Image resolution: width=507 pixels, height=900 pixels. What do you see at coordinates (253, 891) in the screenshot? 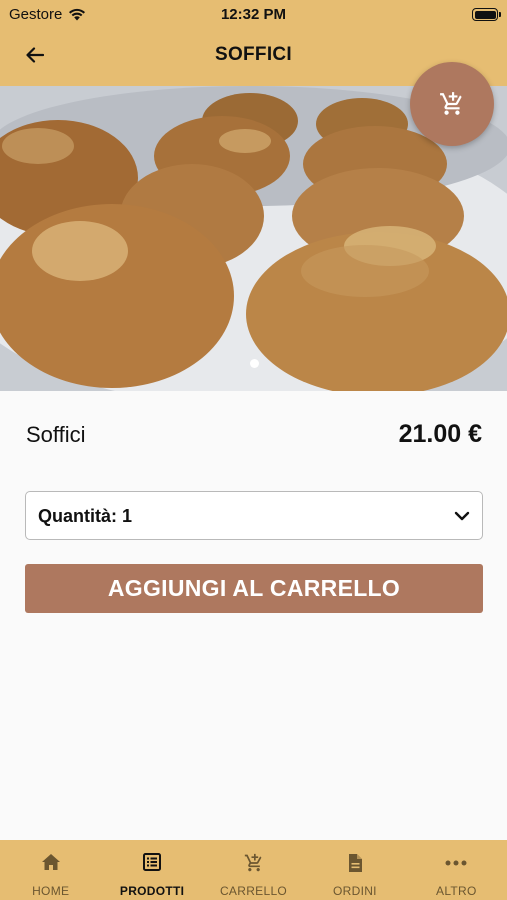
I see `tab-label: CARRELLO` at bounding box center [253, 891].